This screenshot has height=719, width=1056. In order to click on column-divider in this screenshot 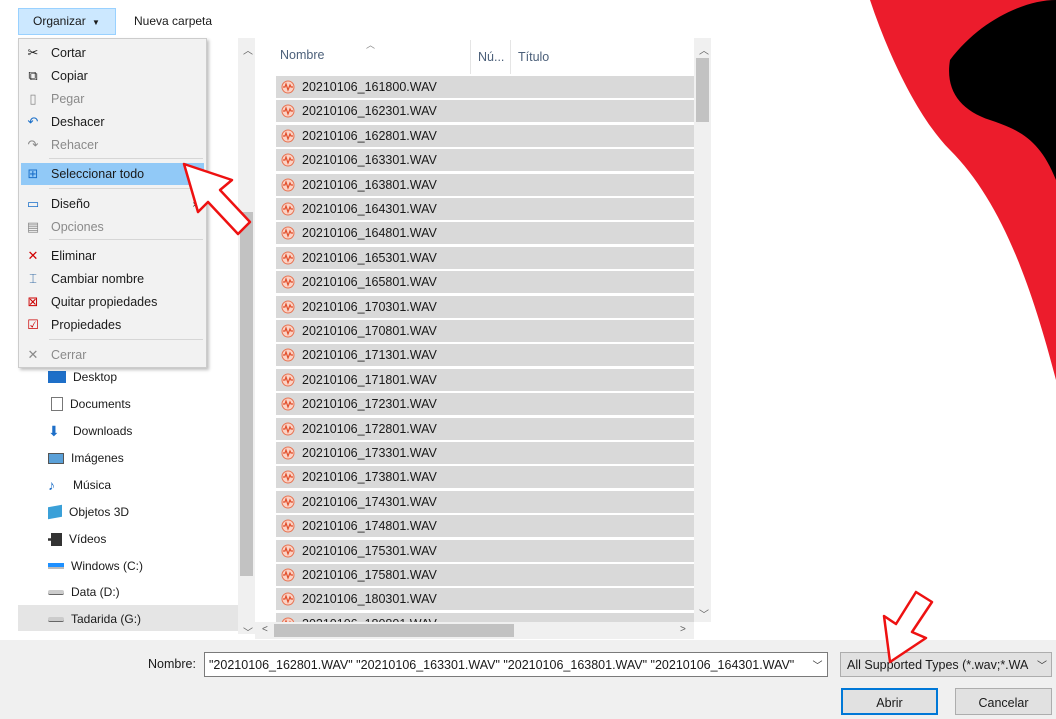, I will do `click(510, 57)`.